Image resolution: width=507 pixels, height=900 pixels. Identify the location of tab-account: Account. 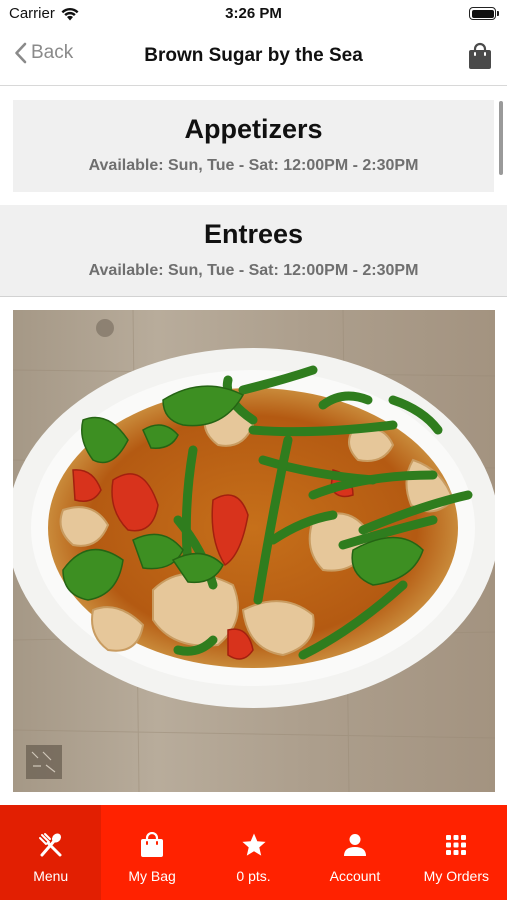
(354, 852).